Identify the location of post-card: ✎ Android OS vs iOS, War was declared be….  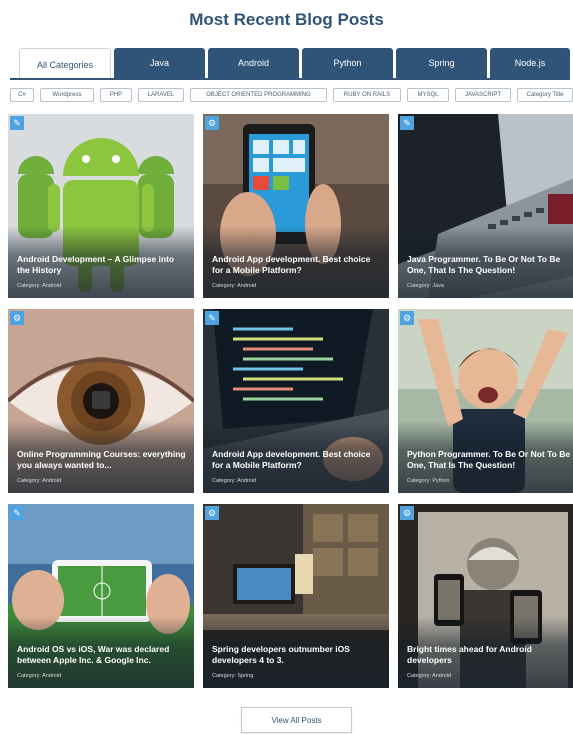
(101, 596).